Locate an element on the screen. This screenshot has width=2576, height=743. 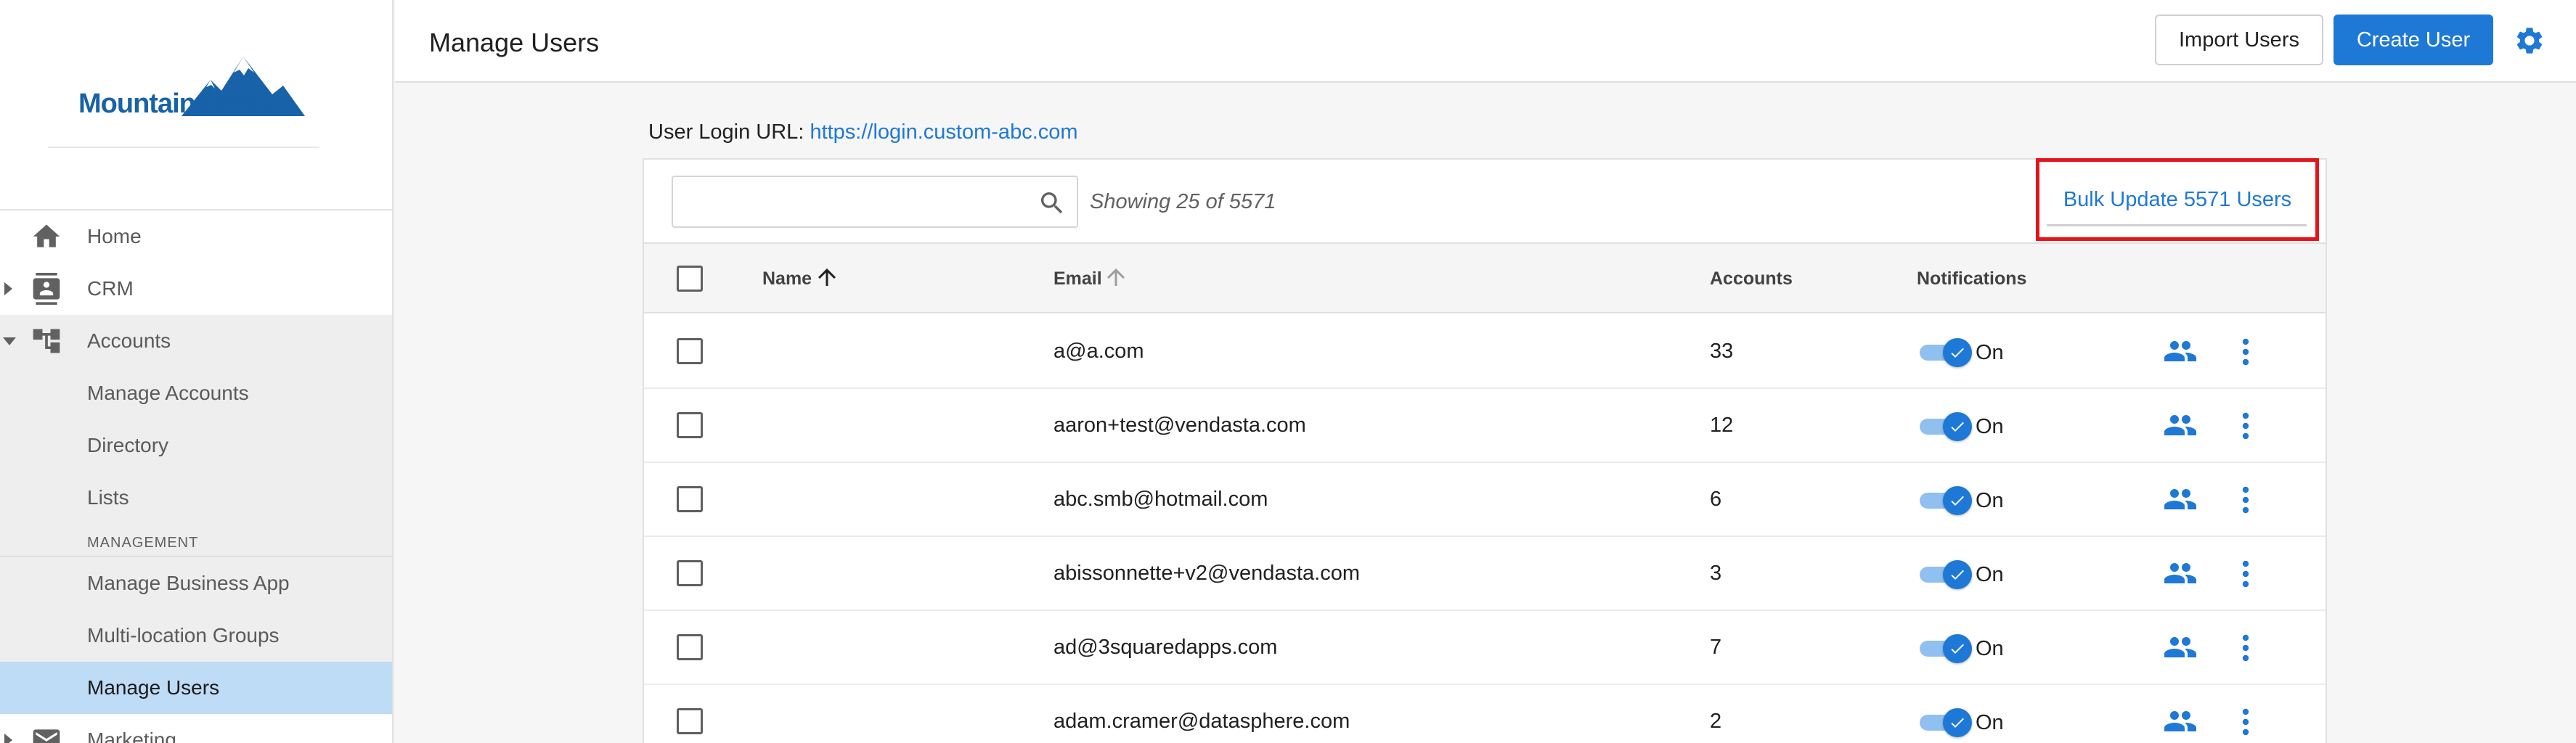
search-box is located at coordinates (875, 202).